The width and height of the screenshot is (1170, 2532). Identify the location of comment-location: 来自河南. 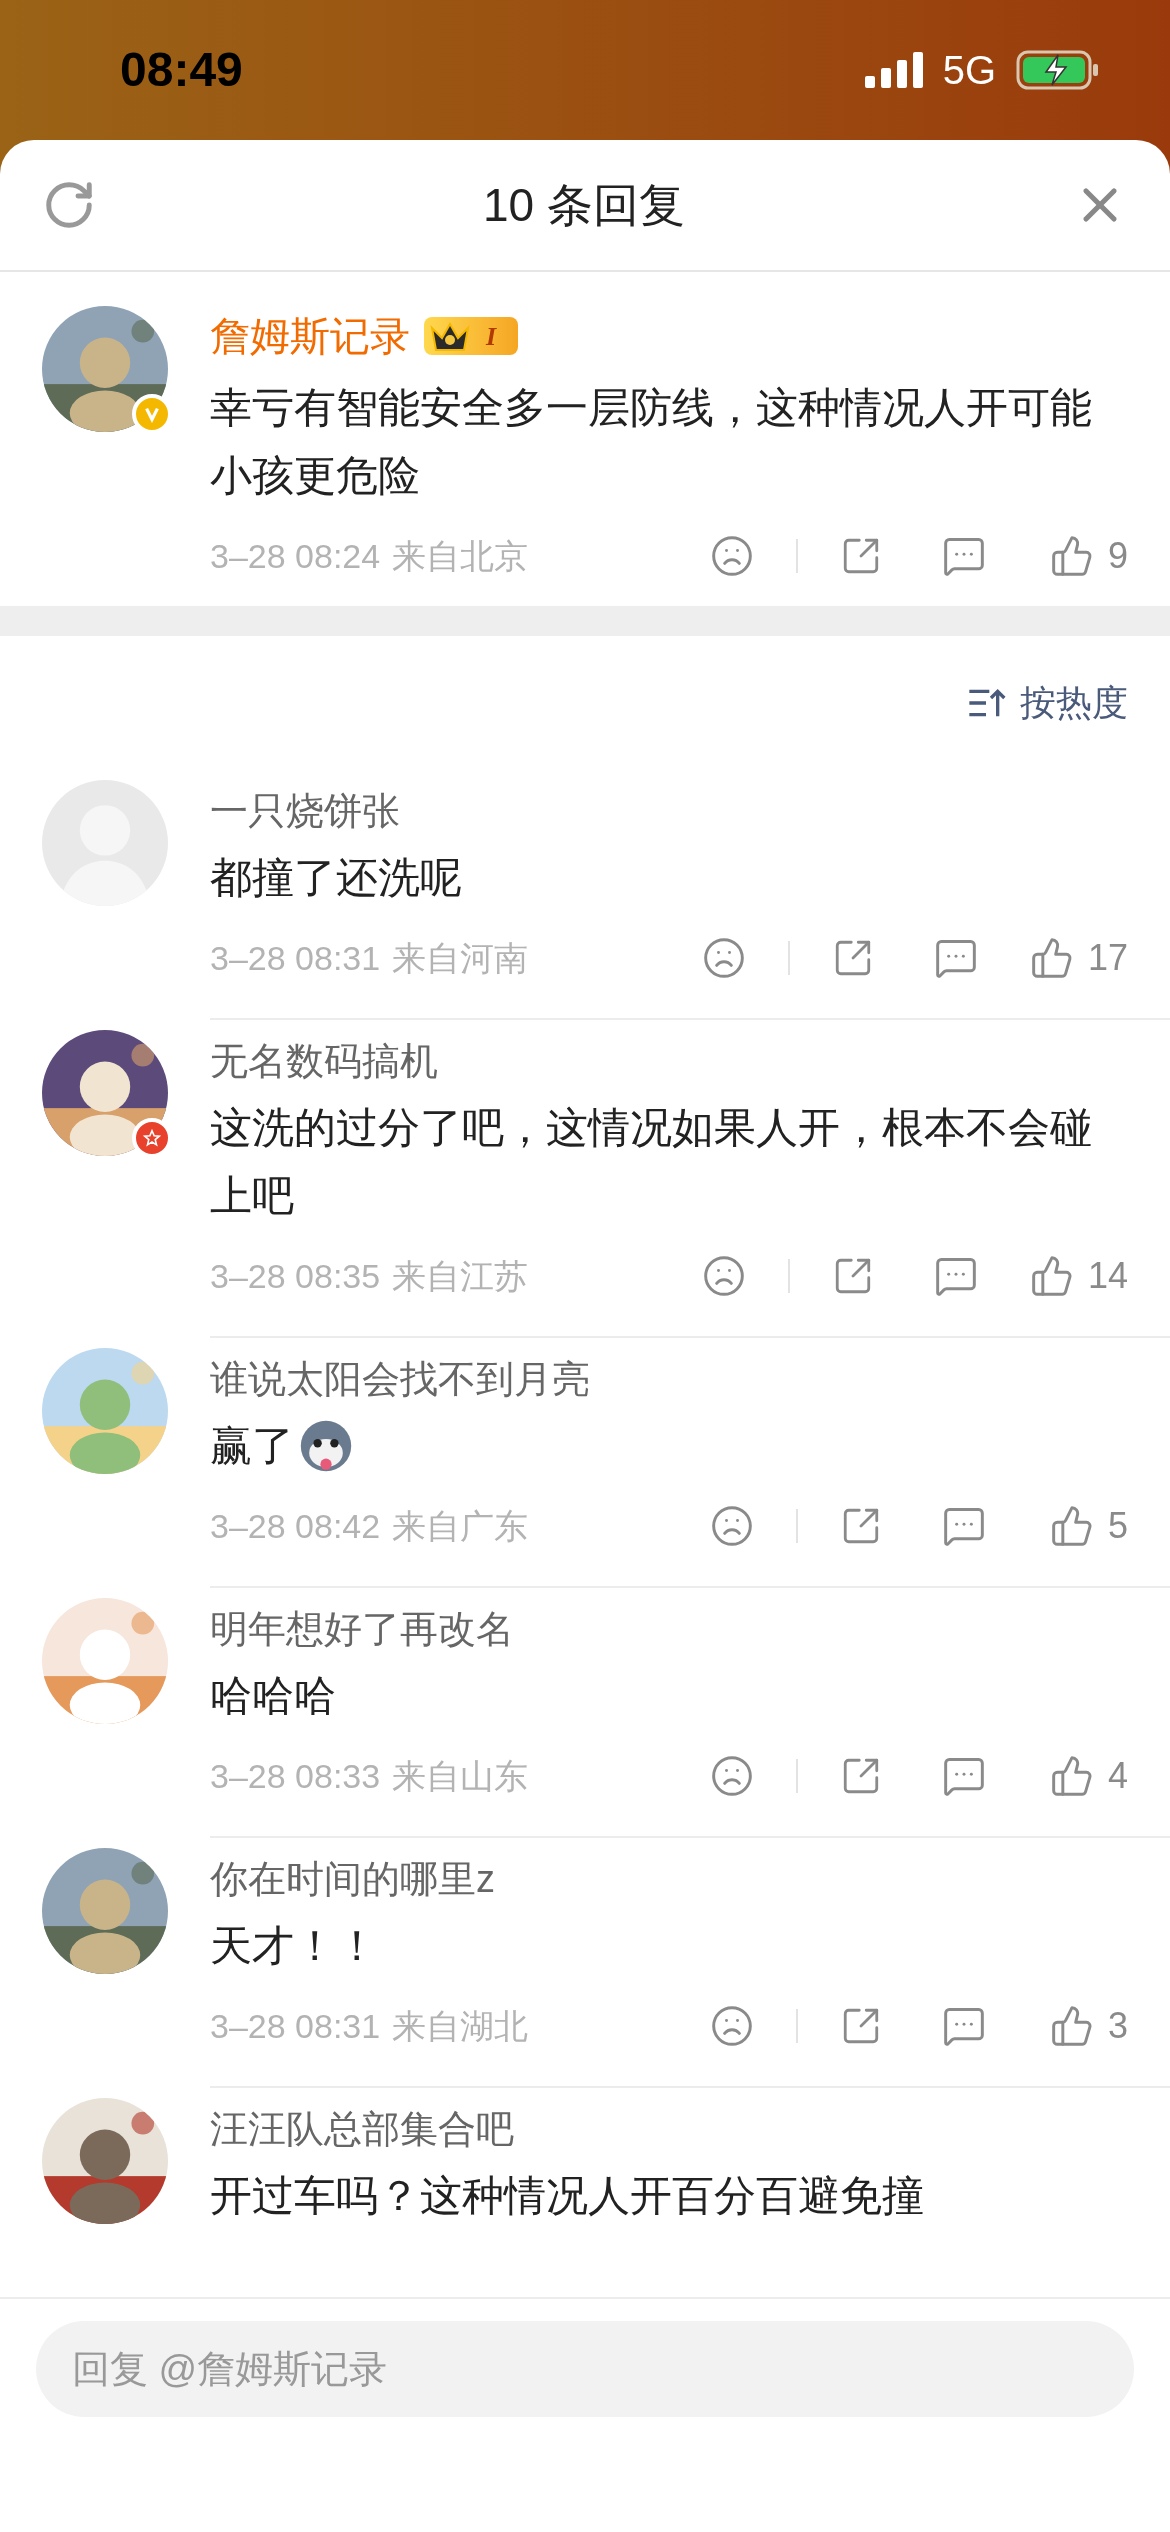
(460, 958).